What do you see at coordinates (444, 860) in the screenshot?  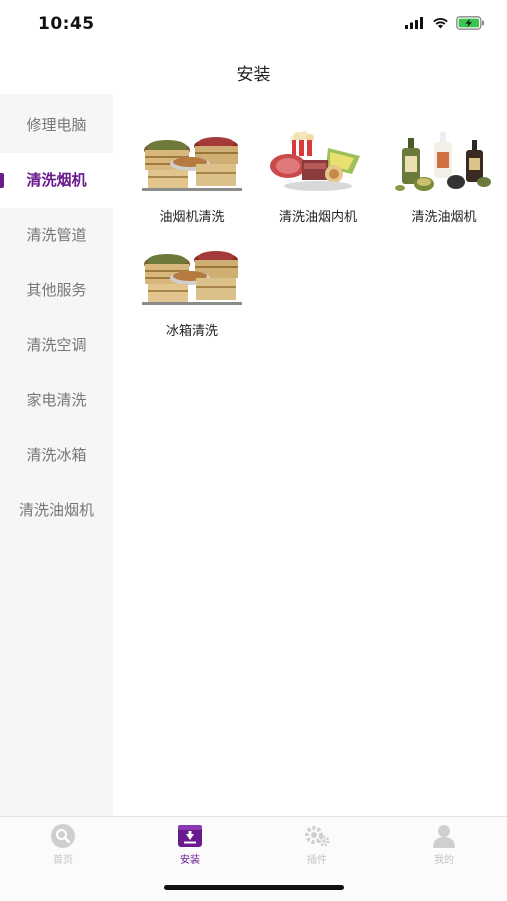 I see `tab-label: 我的` at bounding box center [444, 860].